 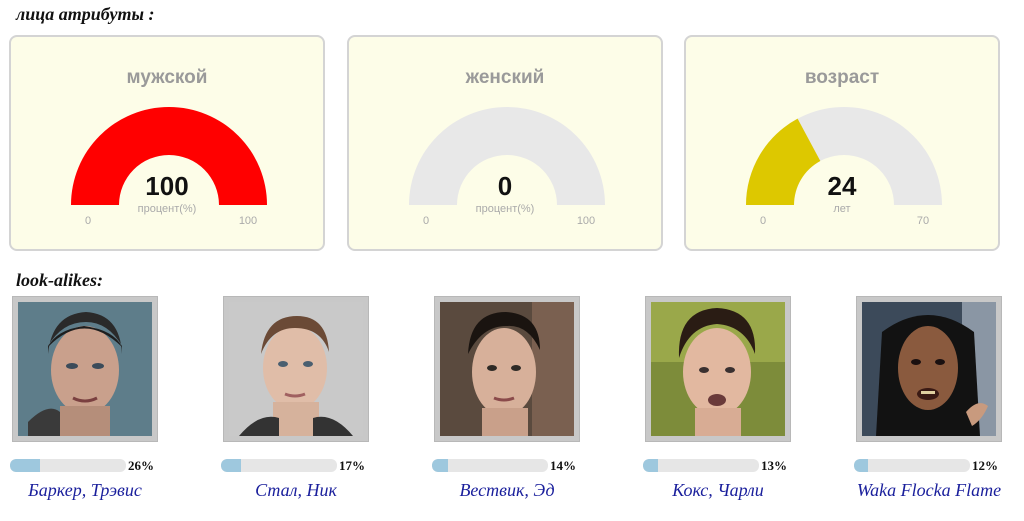 I want to click on lookalike-name-link: Waka Flocka Flame, so click(x=929, y=490).